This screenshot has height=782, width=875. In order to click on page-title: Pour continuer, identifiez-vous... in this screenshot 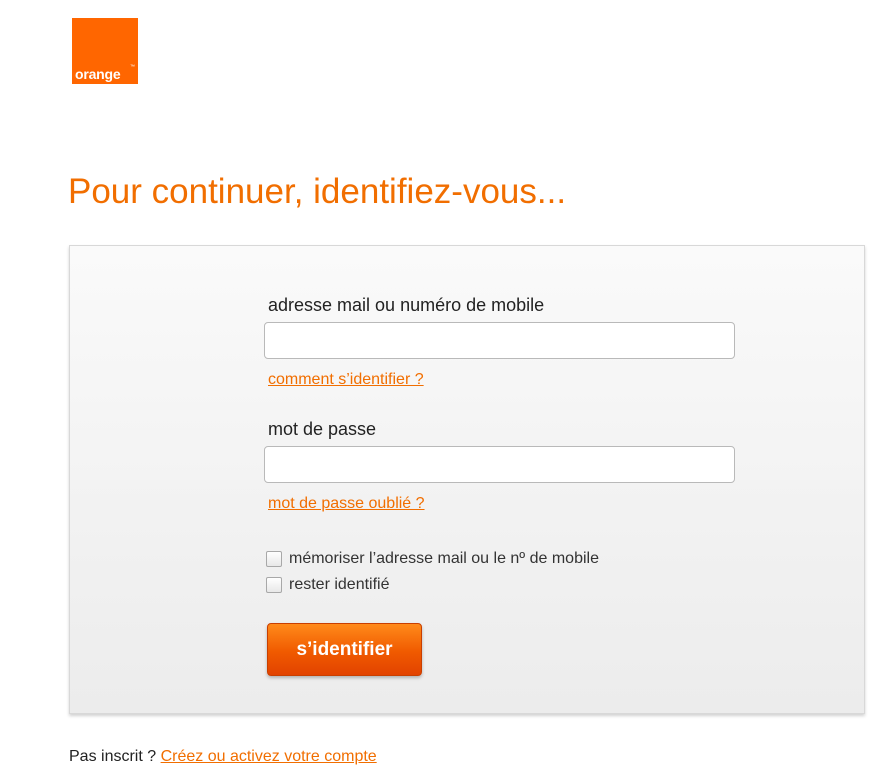, I will do `click(317, 191)`.